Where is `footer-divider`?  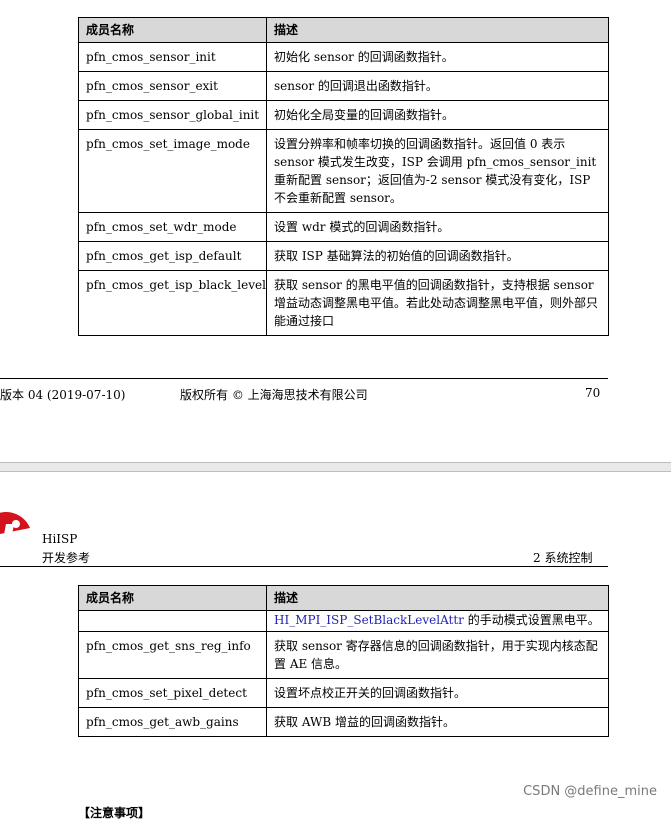 footer-divider is located at coordinates (304, 378).